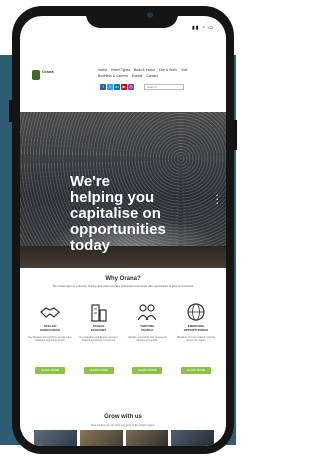  What do you see at coordinates (196, 328) in the screenshot?
I see `card-title: EMERGING OPPORTUNITIES` at bounding box center [196, 328].